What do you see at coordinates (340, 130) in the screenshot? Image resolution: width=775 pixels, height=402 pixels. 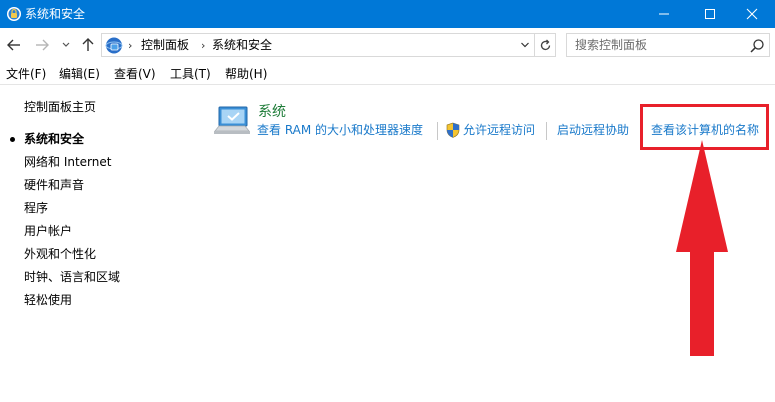 I see `link-view-ram-cpu: 查看 RAM 的大小和处理器速度` at bounding box center [340, 130].